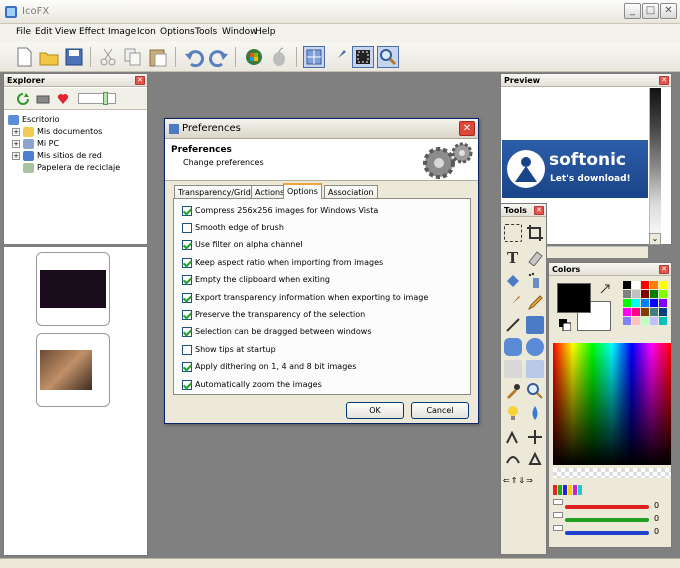 The image size is (680, 568). What do you see at coordinates (513, 437) in the screenshot?
I see `smudge-icon` at bounding box center [513, 437].